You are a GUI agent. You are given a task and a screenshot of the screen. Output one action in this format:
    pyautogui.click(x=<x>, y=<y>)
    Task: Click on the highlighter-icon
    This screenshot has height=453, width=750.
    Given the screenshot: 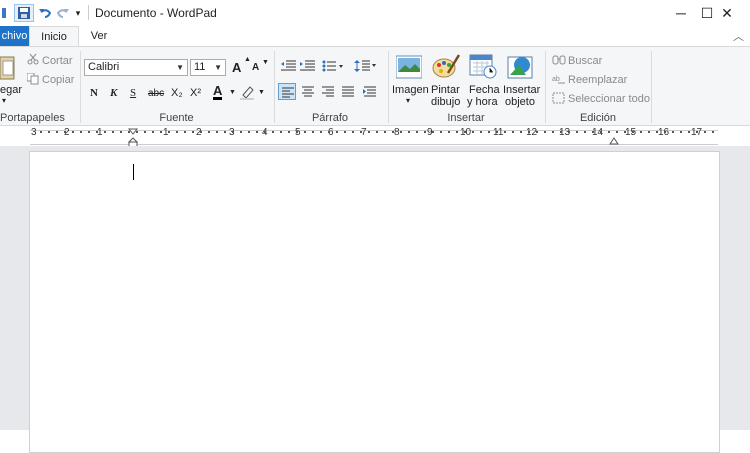 What is the action you would take?
    pyautogui.click(x=248, y=94)
    